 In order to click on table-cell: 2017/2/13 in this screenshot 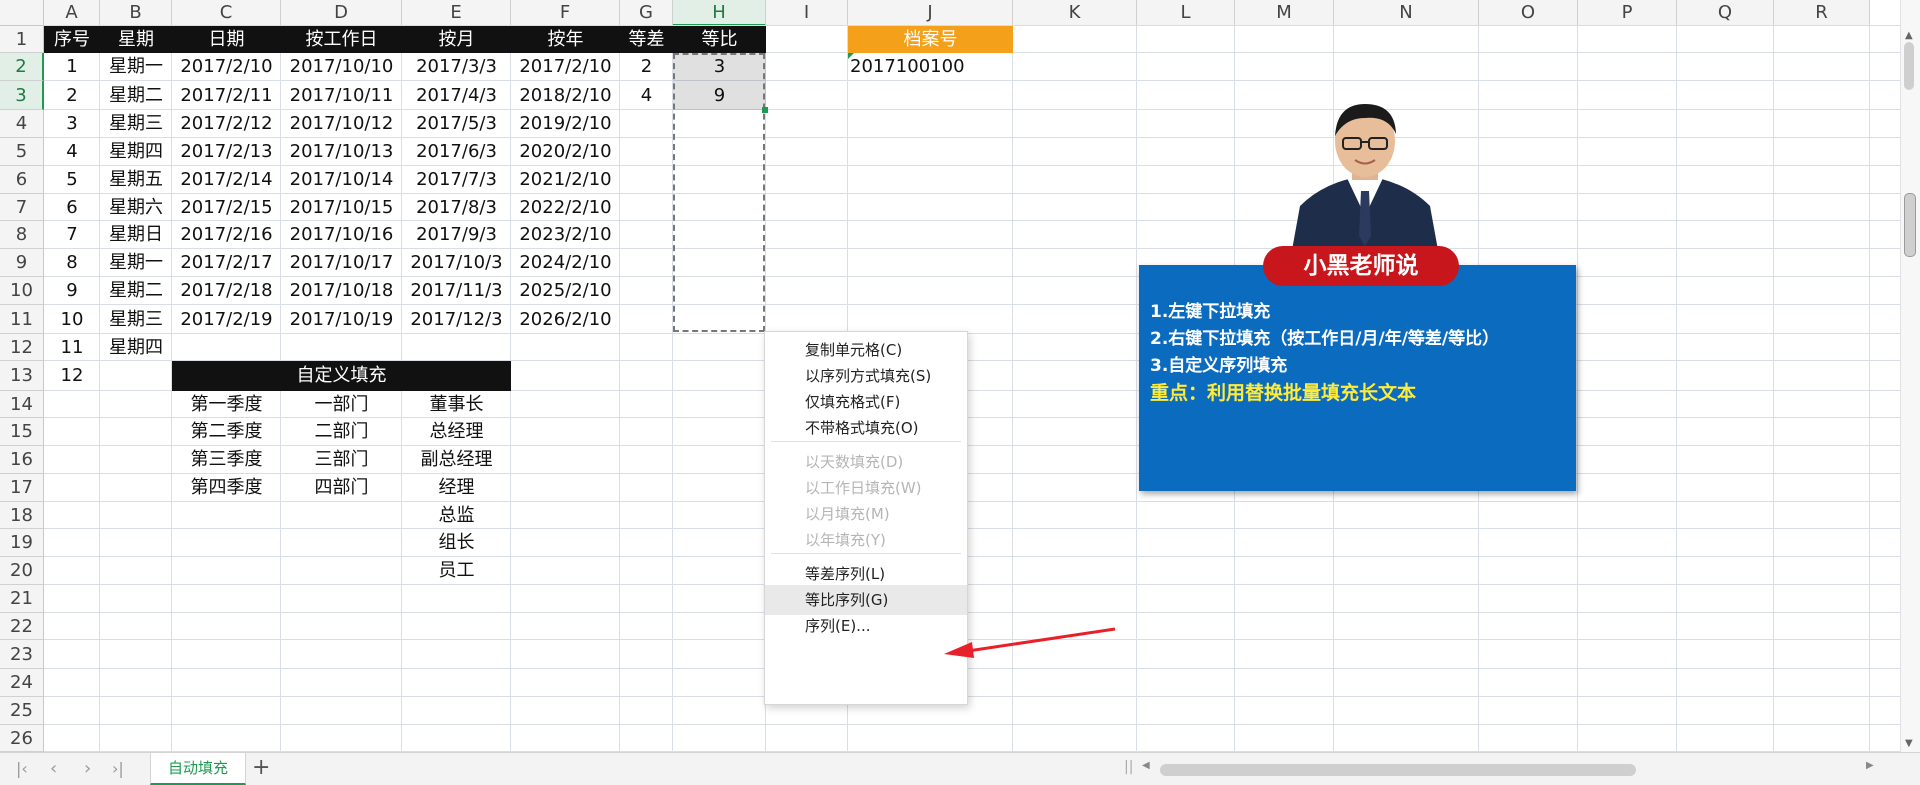, I will do `click(226, 152)`.